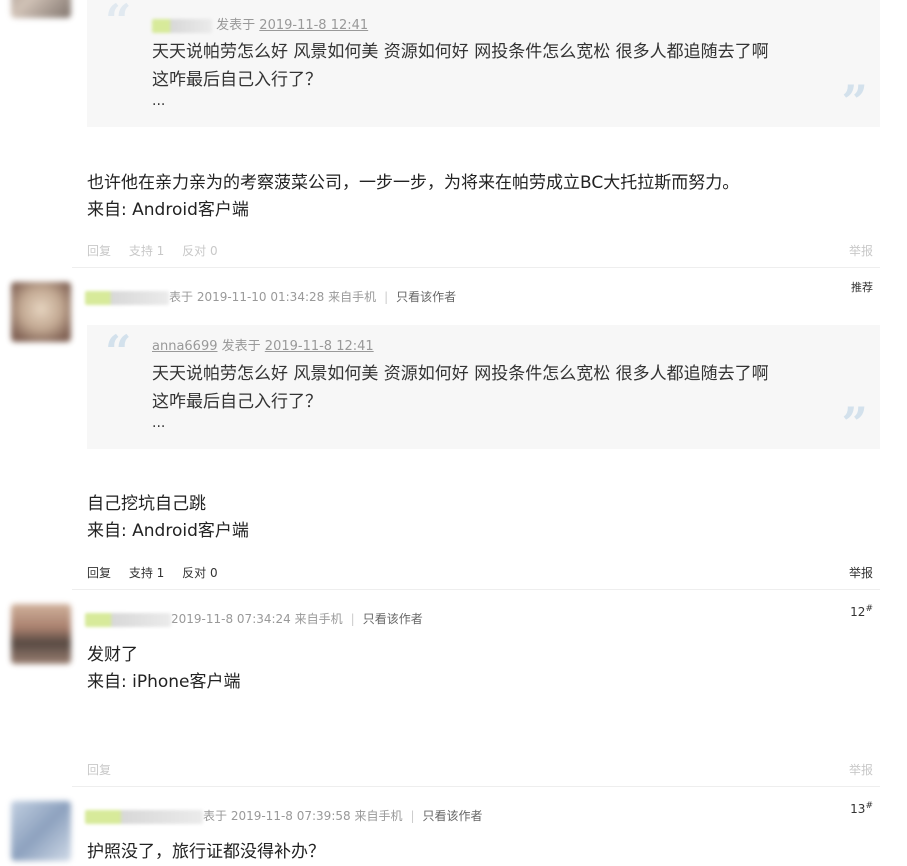 The width and height of the screenshot is (907, 866). I want to click on post-actions: 回复, so click(106, 769).